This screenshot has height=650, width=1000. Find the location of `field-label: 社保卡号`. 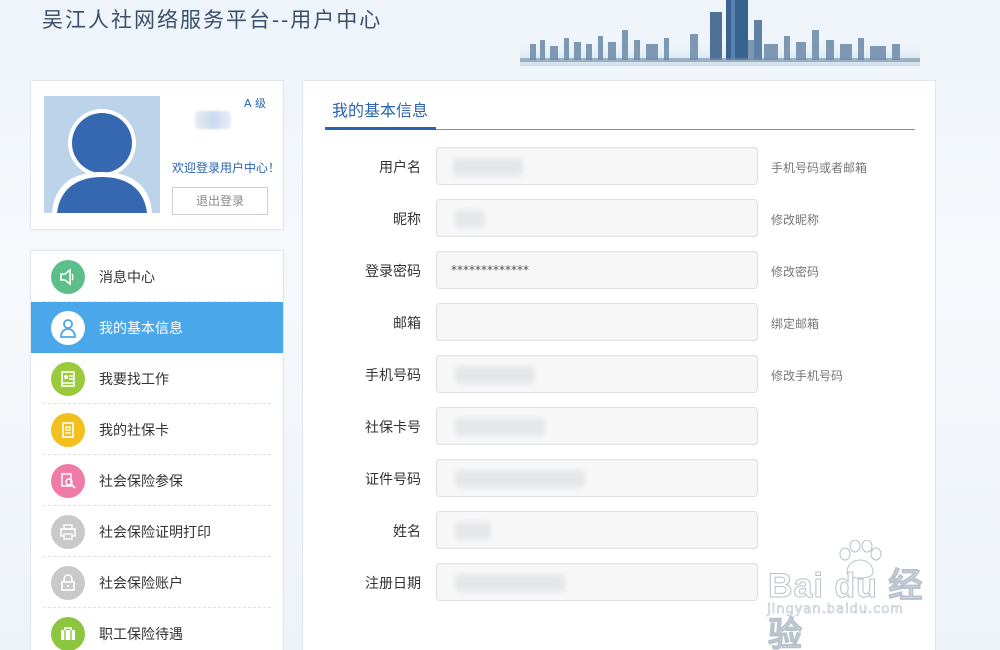

field-label: 社保卡号 is located at coordinates (393, 428).